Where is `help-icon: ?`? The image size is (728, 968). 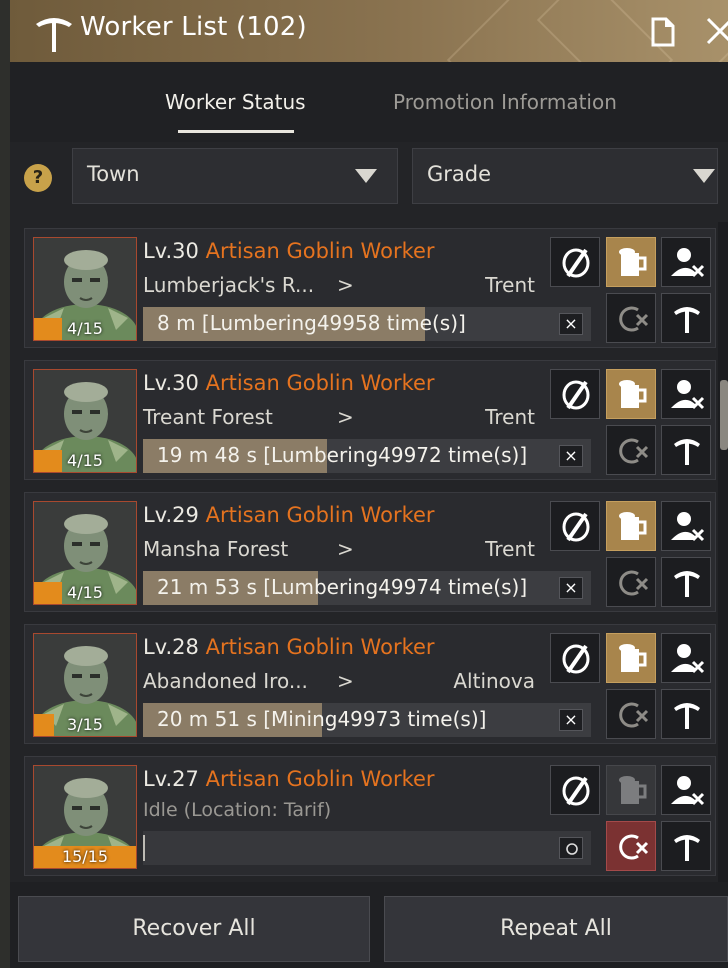 help-icon: ? is located at coordinates (38, 178).